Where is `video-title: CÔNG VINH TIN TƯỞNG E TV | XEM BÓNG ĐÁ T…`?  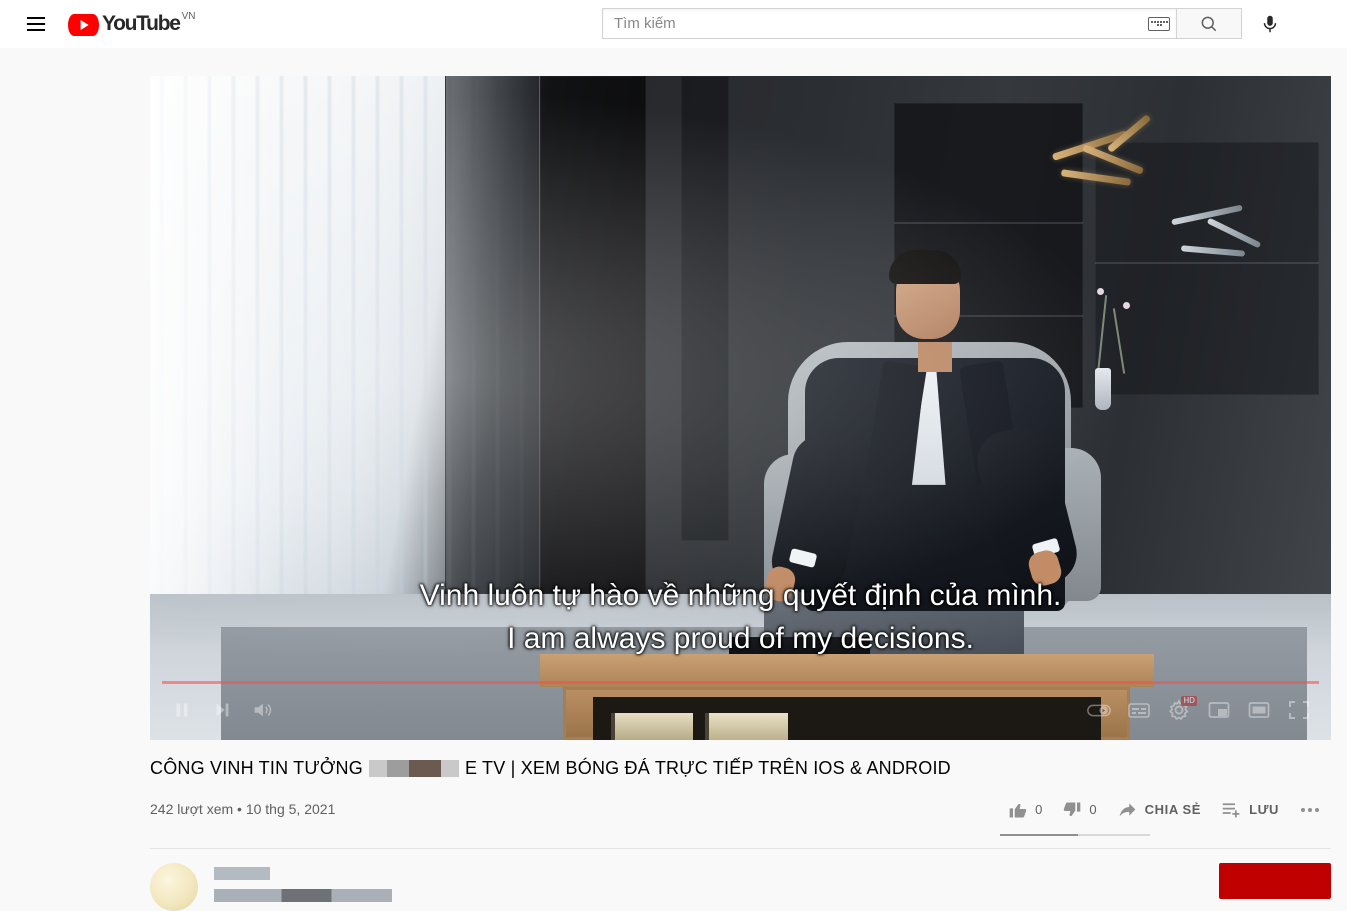
video-title: CÔNG VINH TIN TƯỞNG E TV | XEM BÓNG ĐÁ T… is located at coordinates (740, 768).